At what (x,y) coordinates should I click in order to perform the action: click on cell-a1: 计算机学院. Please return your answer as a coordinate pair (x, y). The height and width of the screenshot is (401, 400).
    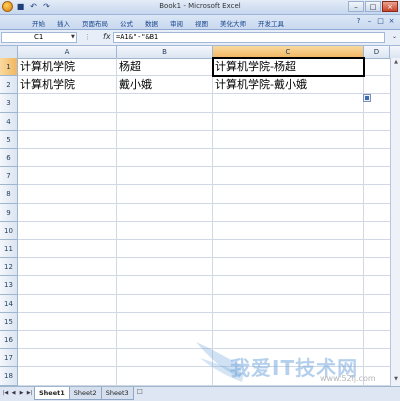
    Looking at the image, I should click on (67, 67).